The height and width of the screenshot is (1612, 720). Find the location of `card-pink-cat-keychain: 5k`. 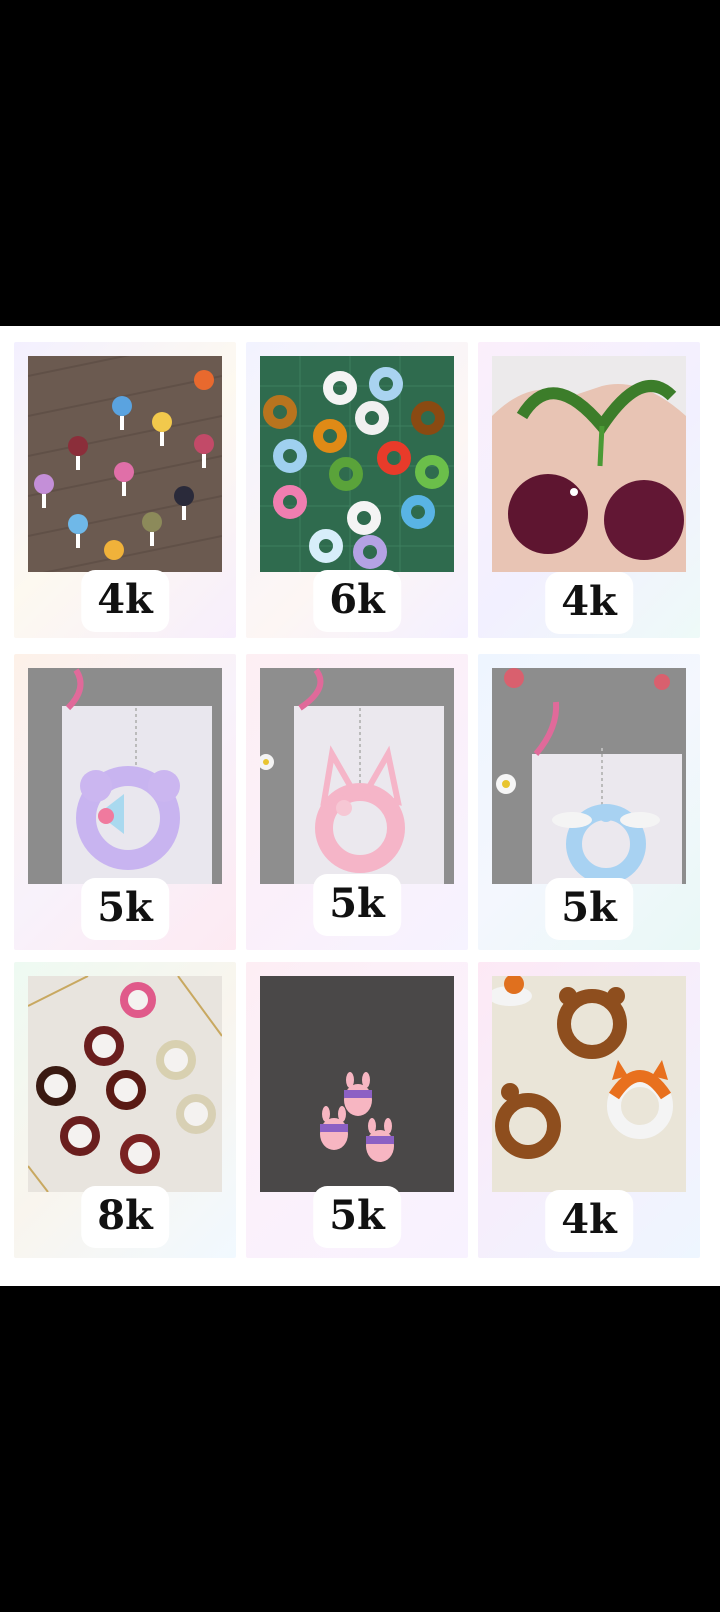

card-pink-cat-keychain: 5k is located at coordinates (357, 802).